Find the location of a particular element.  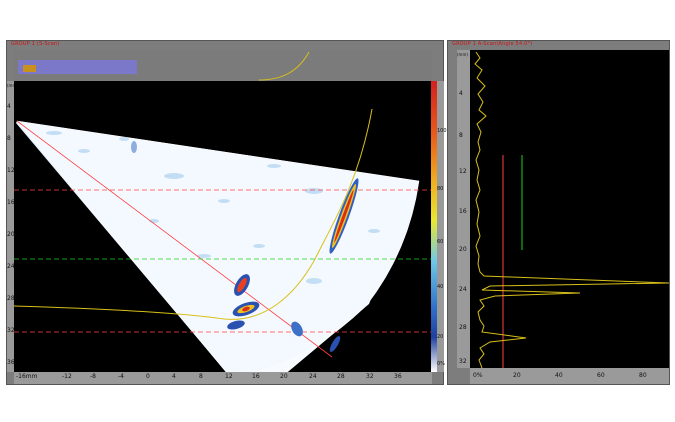

ascan-depth-tick: 28 is located at coordinates (463, 327).